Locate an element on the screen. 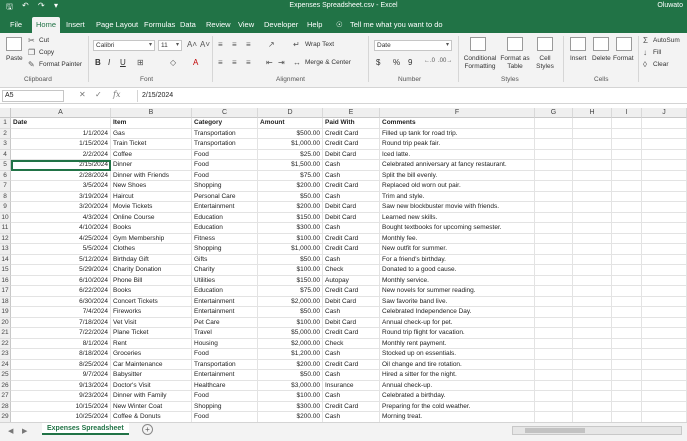  tell-me-search: Tell me what you want to do is located at coordinates (396, 25).